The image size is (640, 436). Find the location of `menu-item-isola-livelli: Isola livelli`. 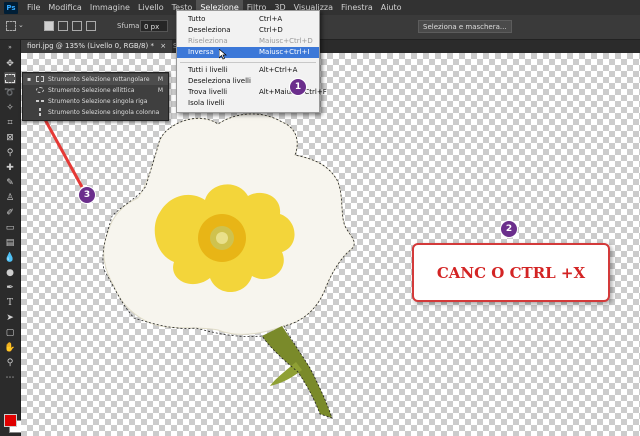

menu-item-isola-livelli: Isola livelli is located at coordinates (248, 103).